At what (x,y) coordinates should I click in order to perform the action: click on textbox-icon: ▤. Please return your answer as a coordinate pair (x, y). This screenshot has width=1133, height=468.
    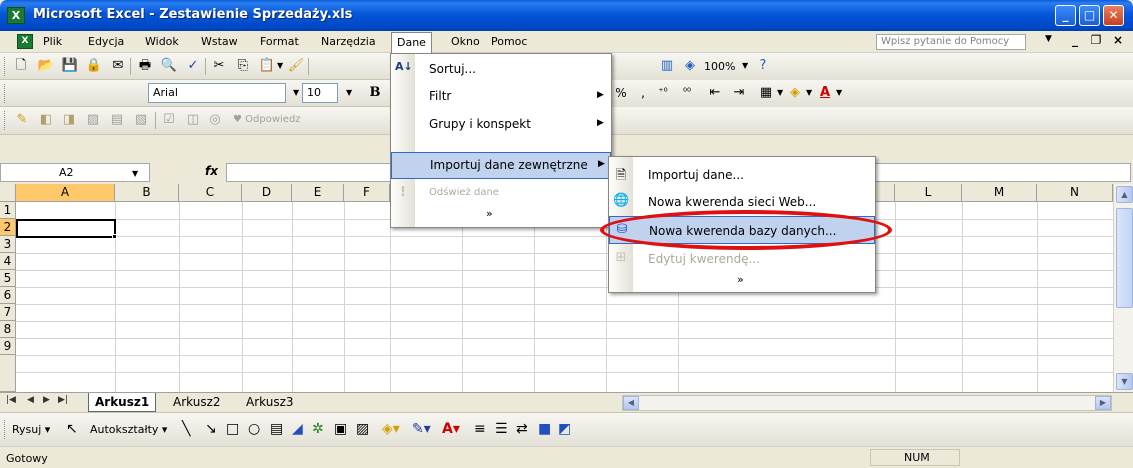
    Looking at the image, I should click on (276, 429).